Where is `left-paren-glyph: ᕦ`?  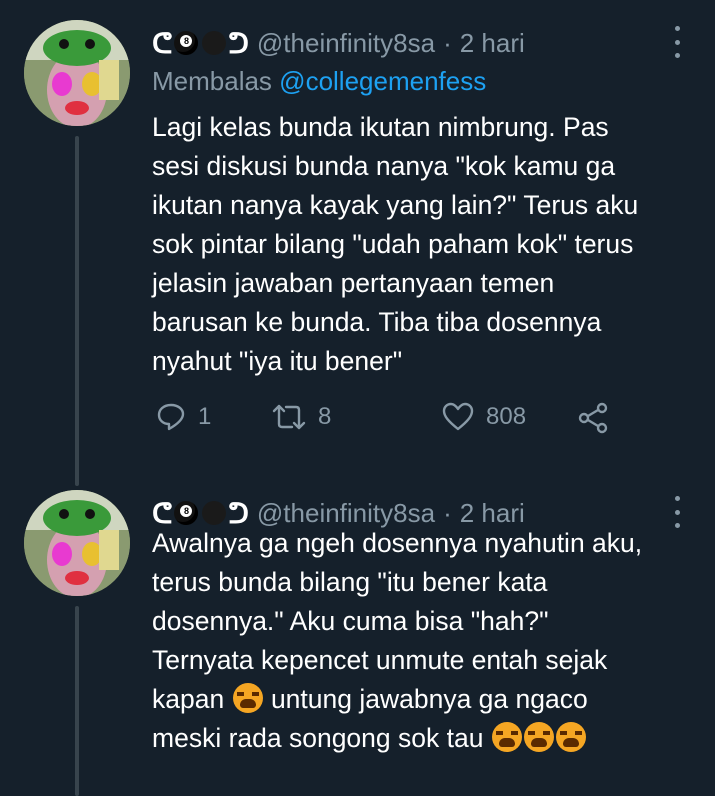
left-paren-glyph: ᕦ is located at coordinates (162, 43).